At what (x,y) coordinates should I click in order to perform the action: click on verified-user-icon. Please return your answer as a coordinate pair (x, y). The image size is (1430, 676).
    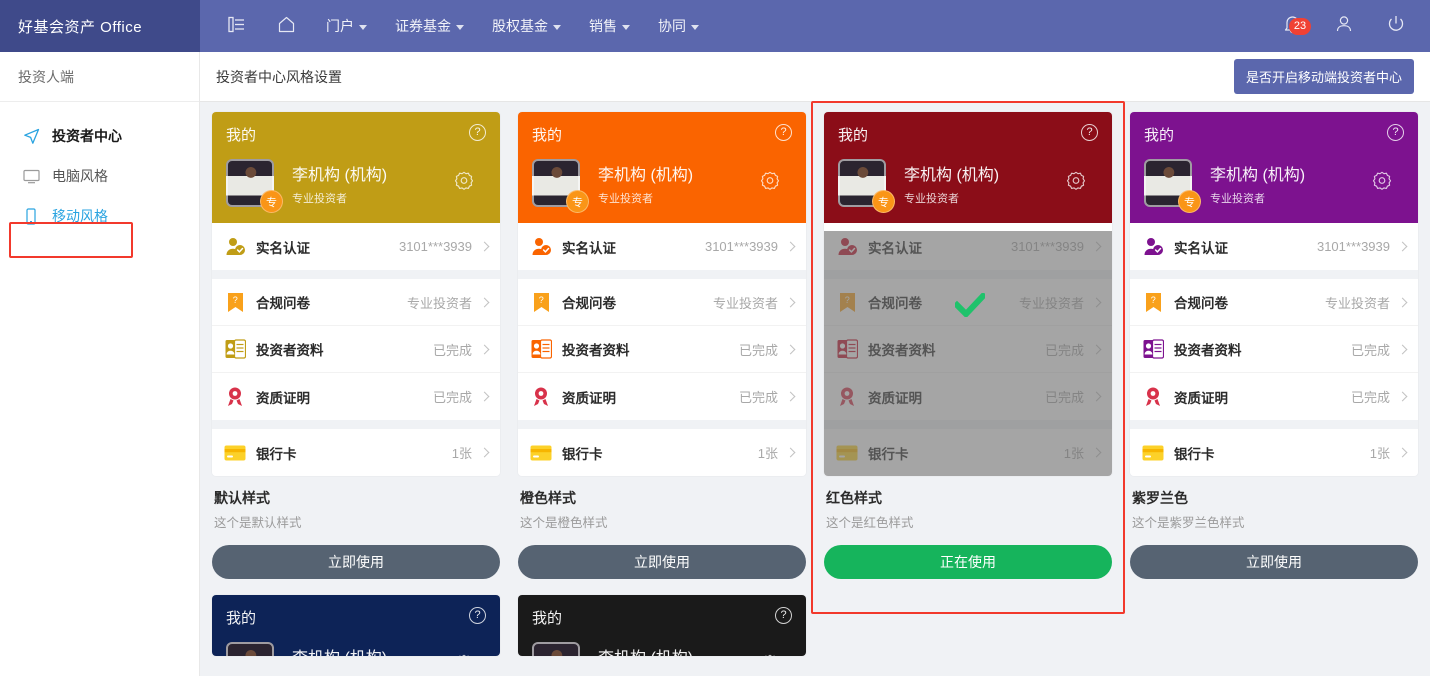
    Looking at the image, I should click on (541, 247).